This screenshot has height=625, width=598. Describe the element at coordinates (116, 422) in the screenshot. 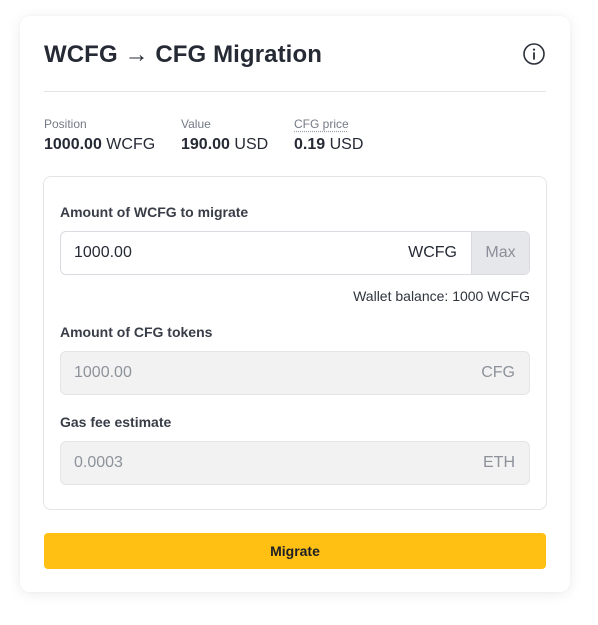

I see `gas-fee-label: Gas fee estimate` at that location.